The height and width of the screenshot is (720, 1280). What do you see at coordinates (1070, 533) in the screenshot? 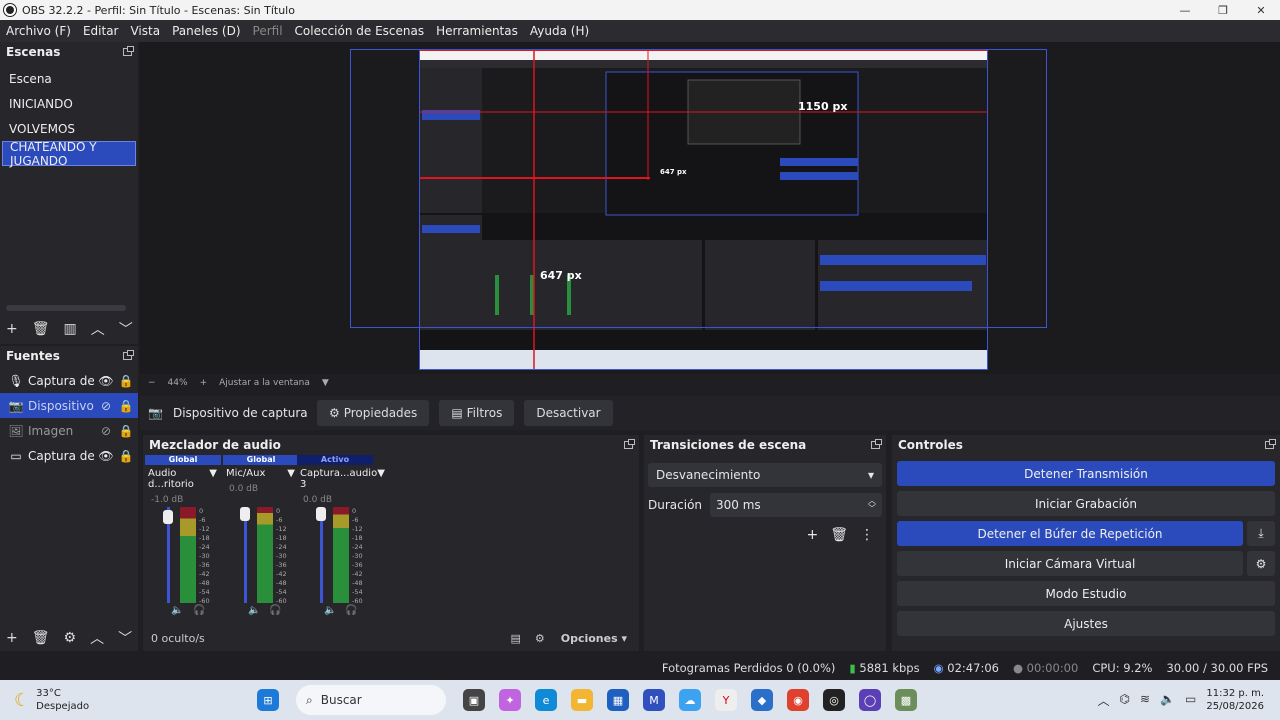
I see `stop-replay-buffer-button: Detener el Búfer de Repetición` at bounding box center [1070, 533].